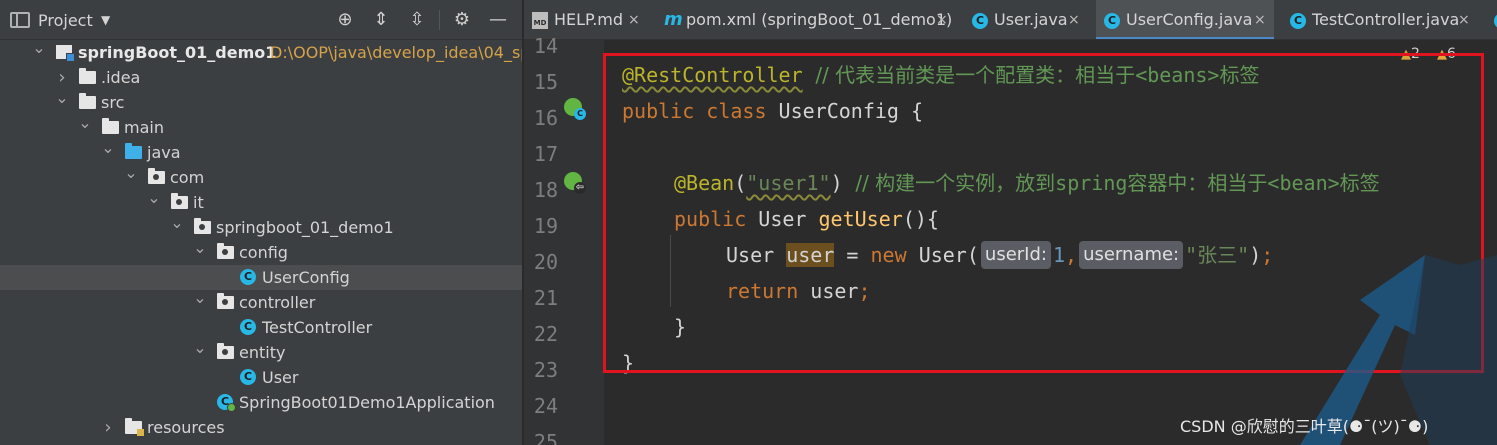 The height and width of the screenshot is (445, 1497). Describe the element at coordinates (439, 20) in the screenshot. I see `toolbar-divider` at that location.